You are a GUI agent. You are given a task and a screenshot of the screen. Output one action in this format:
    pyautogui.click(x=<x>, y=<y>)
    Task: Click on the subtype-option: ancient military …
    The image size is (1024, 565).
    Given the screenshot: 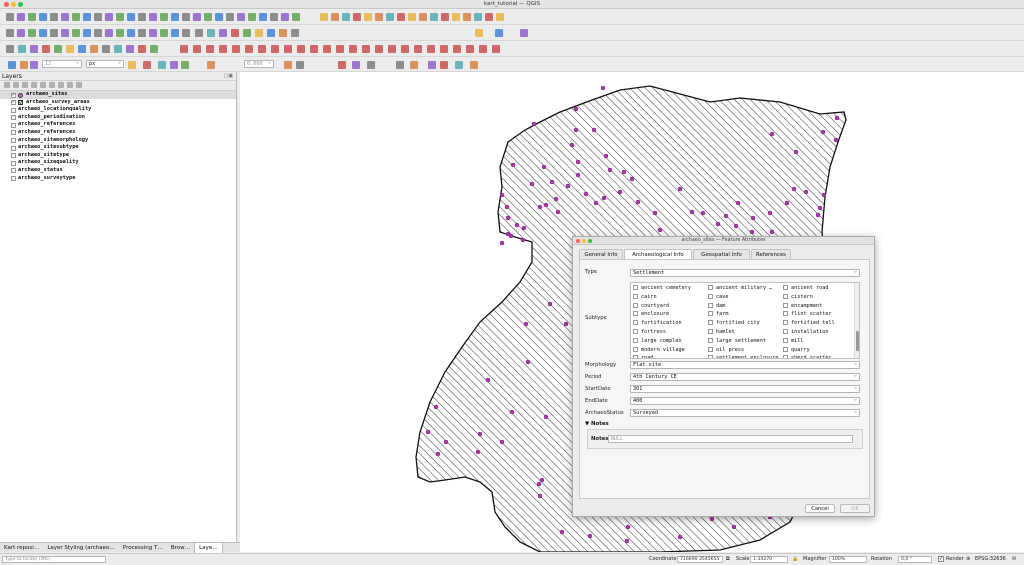 What is the action you would take?
    pyautogui.click(x=740, y=288)
    